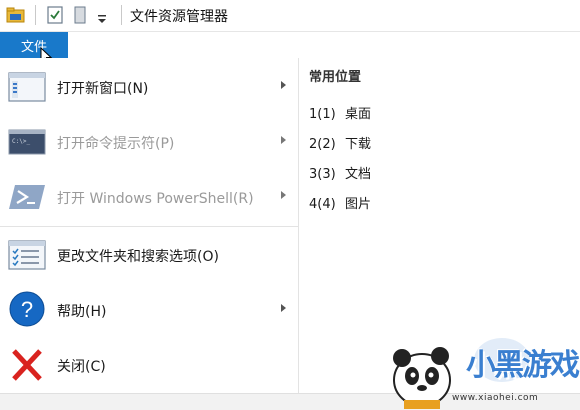 This screenshot has height=410, width=580. Describe the element at coordinates (322, 144) in the screenshot. I see `recent-item-index: 2(2)` at that location.